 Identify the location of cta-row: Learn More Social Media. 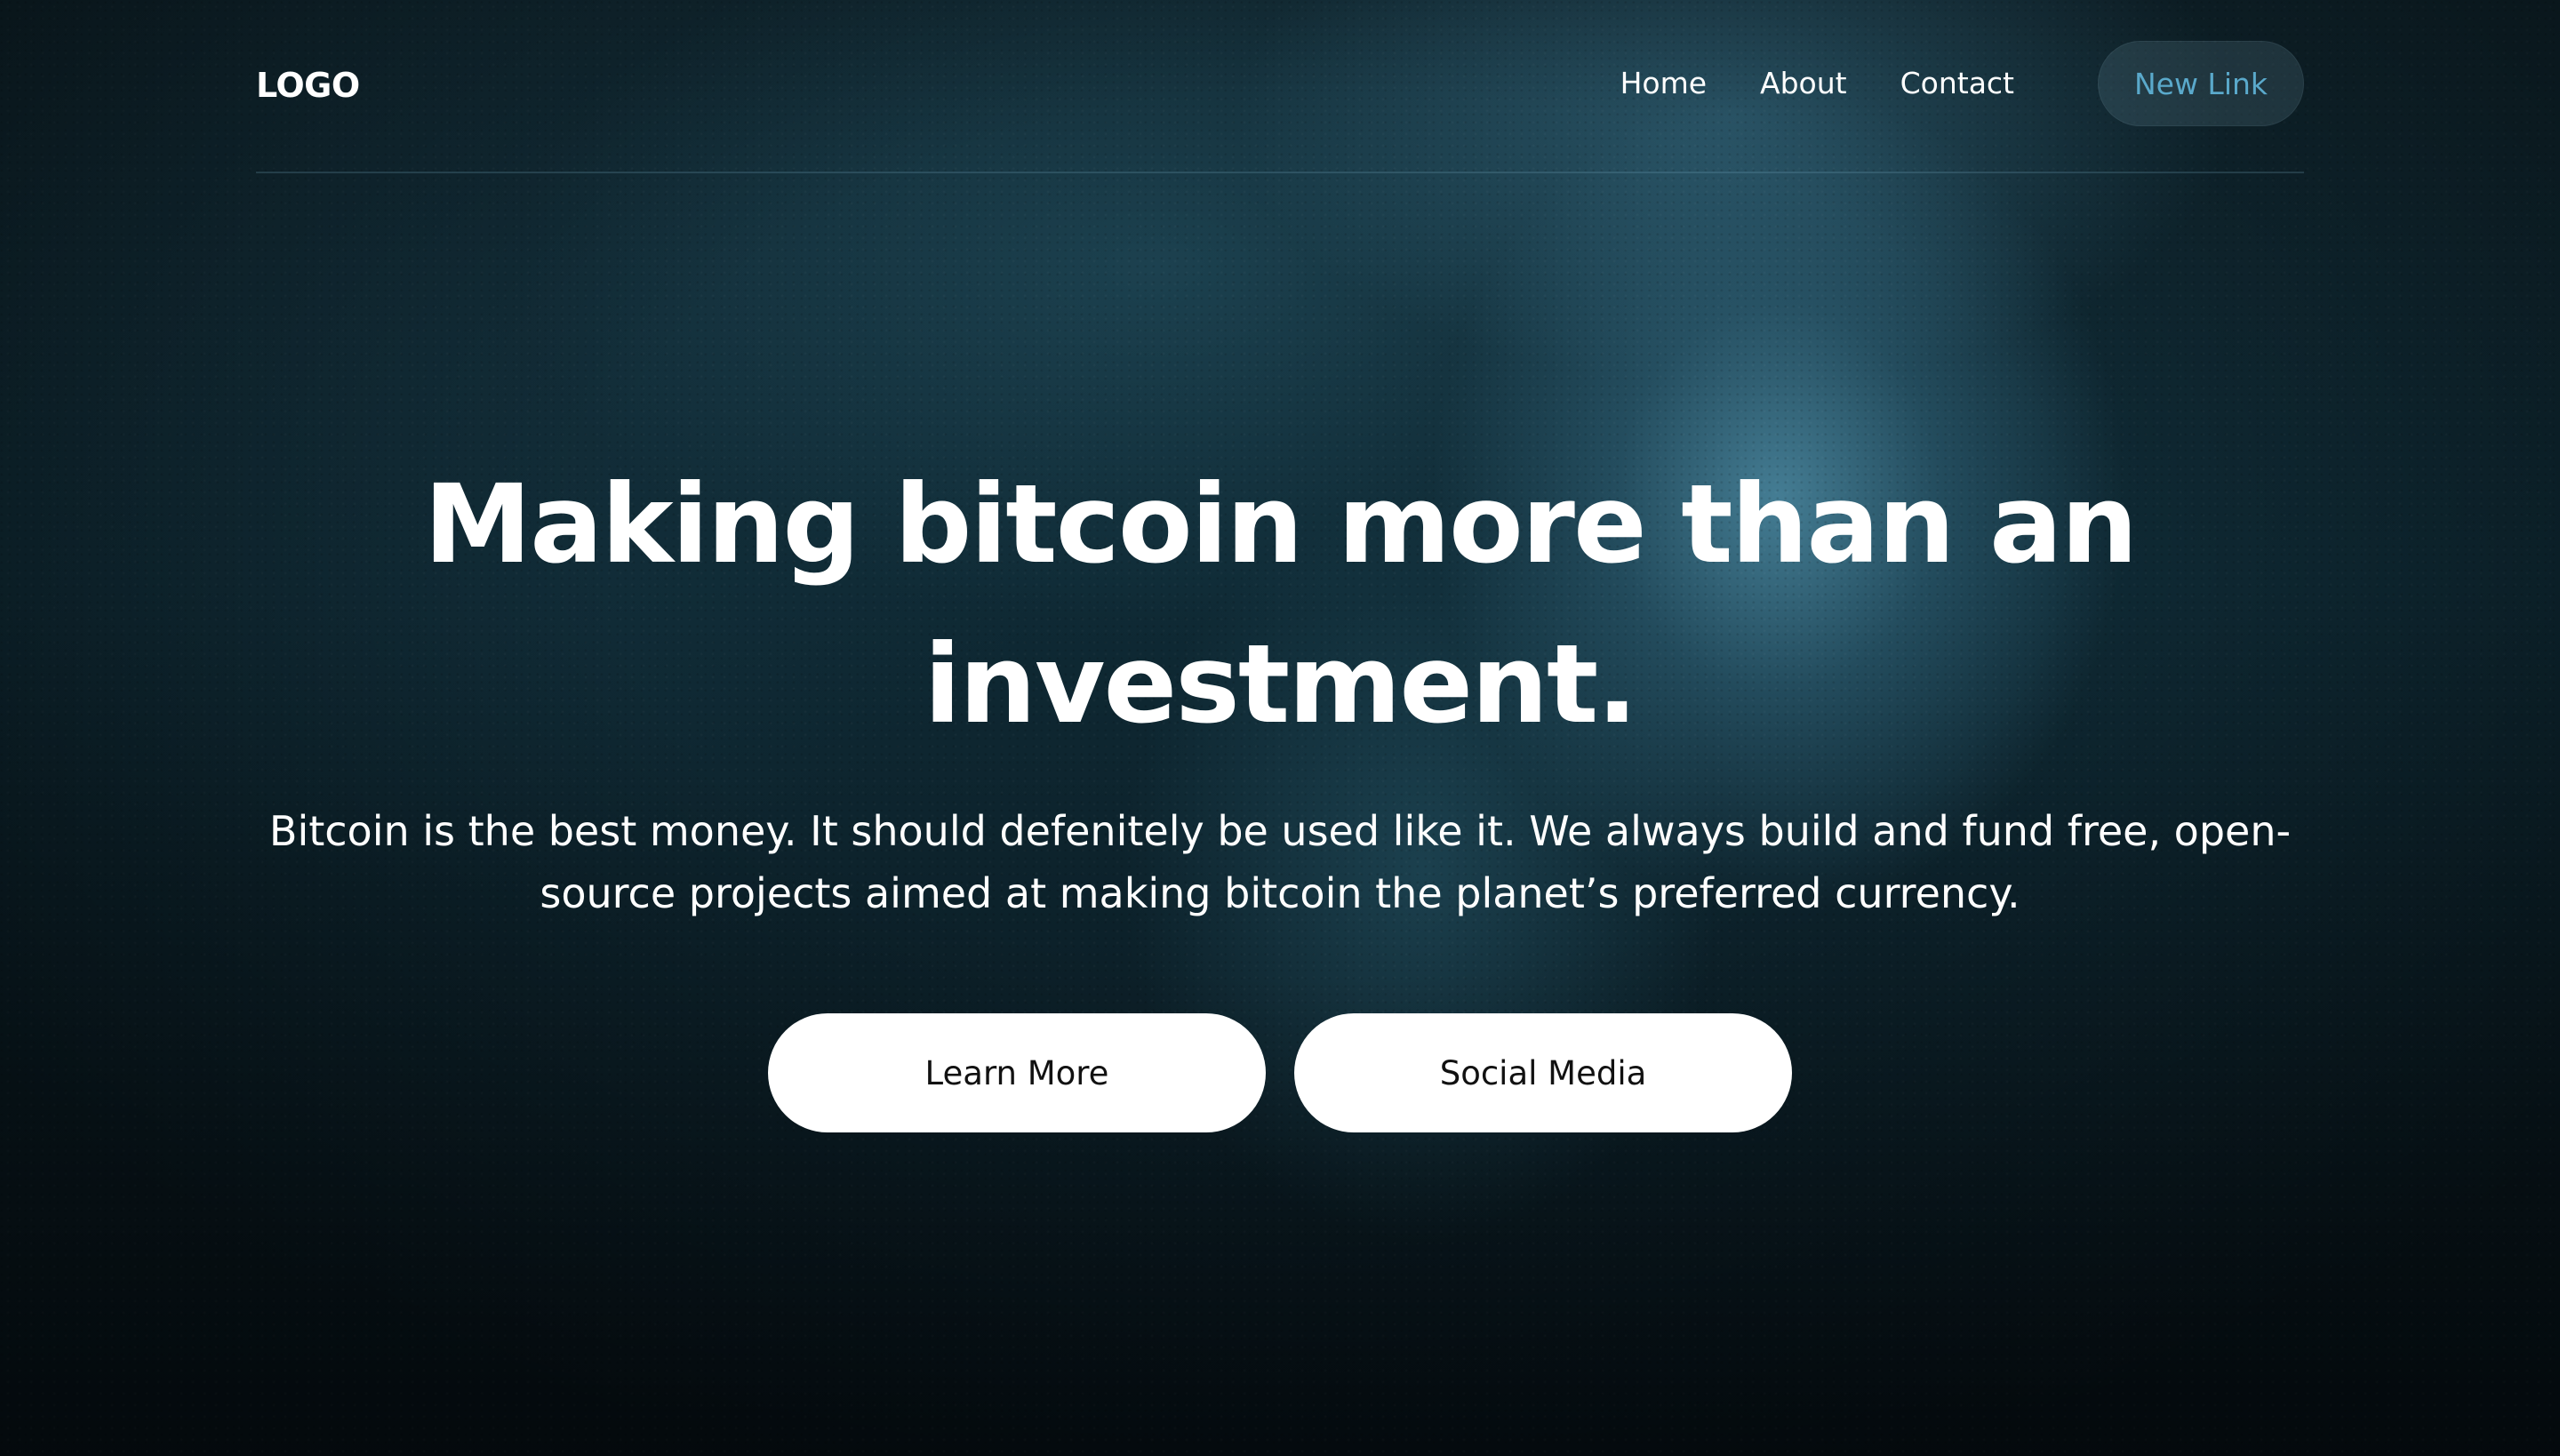
(1280, 1072).